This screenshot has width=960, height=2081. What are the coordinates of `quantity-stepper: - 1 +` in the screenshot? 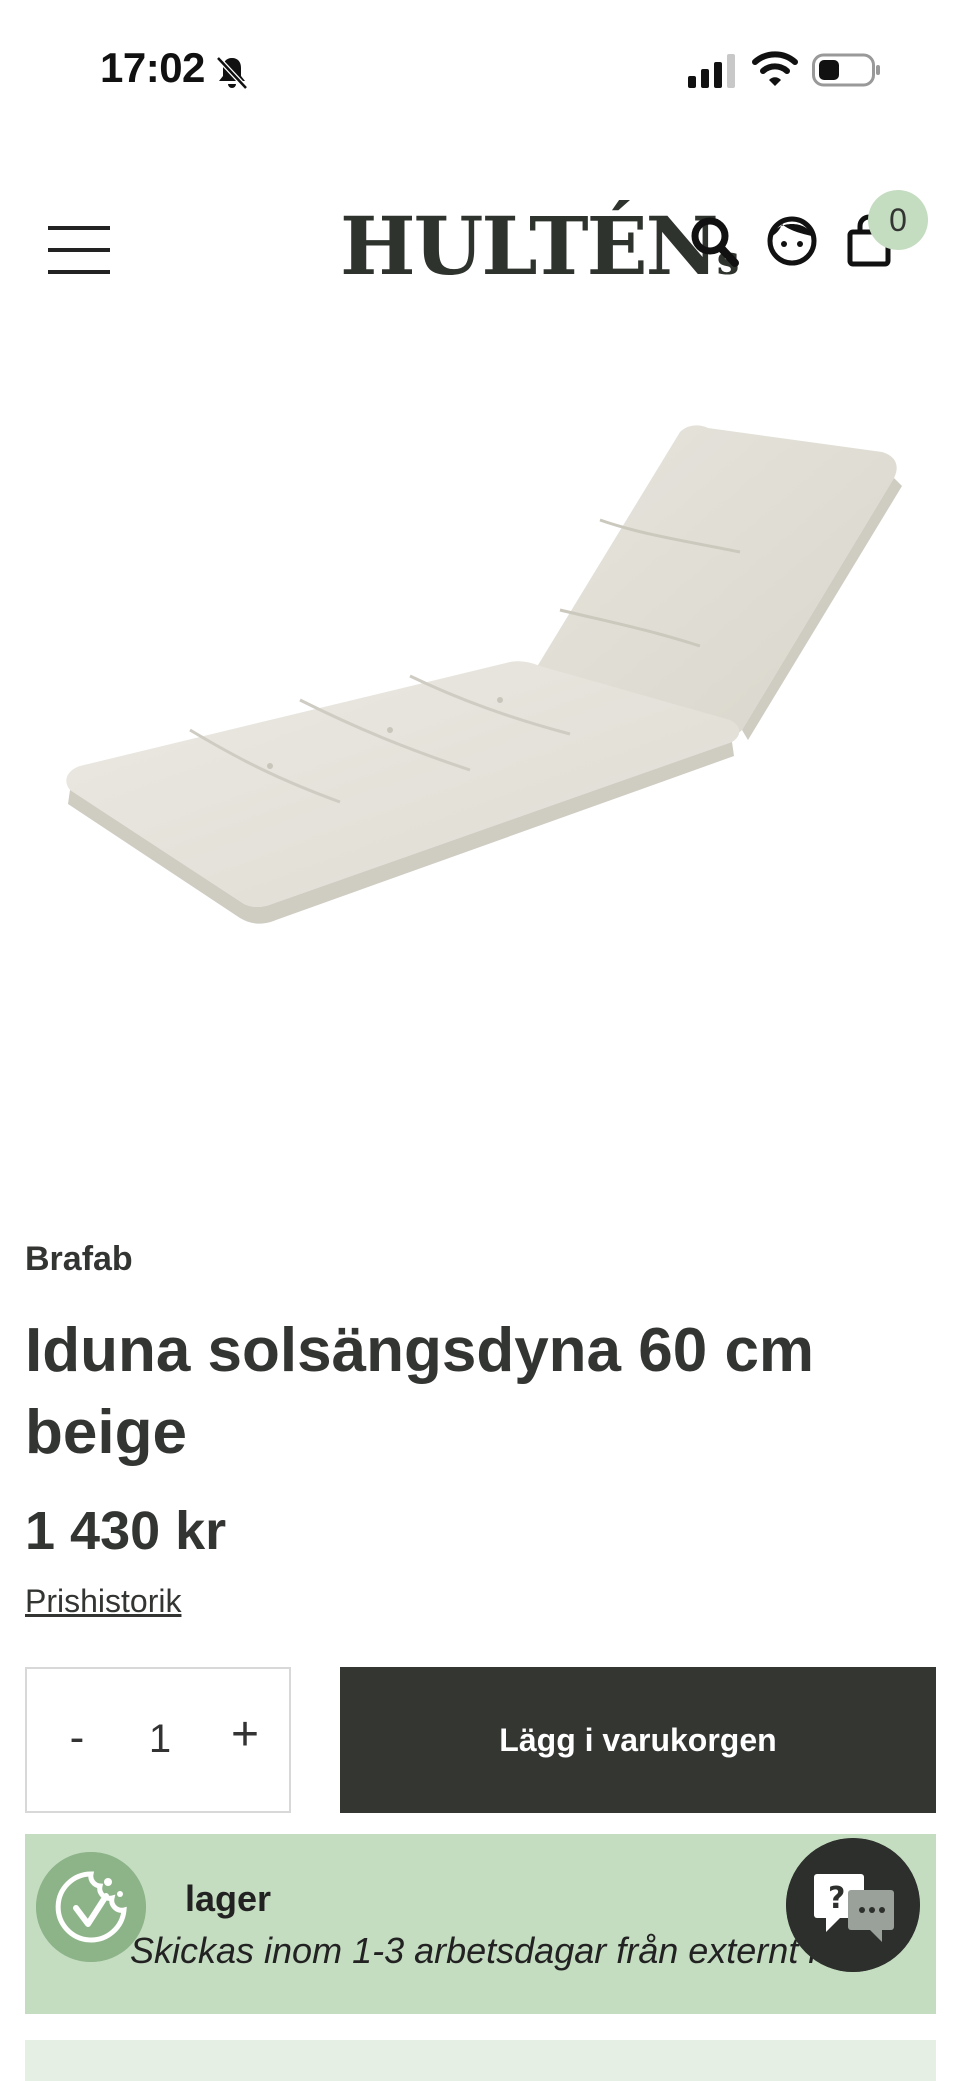 It's located at (158, 1740).